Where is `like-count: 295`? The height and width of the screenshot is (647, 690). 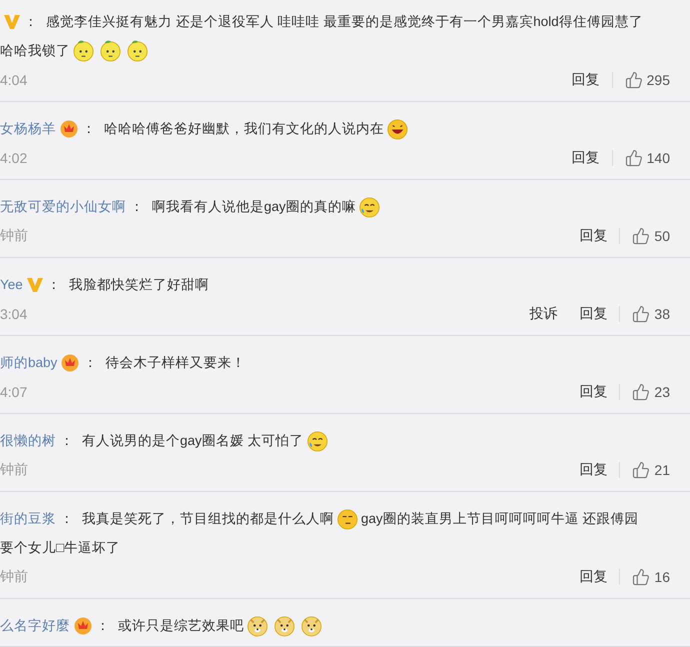
like-count: 295 is located at coordinates (658, 80).